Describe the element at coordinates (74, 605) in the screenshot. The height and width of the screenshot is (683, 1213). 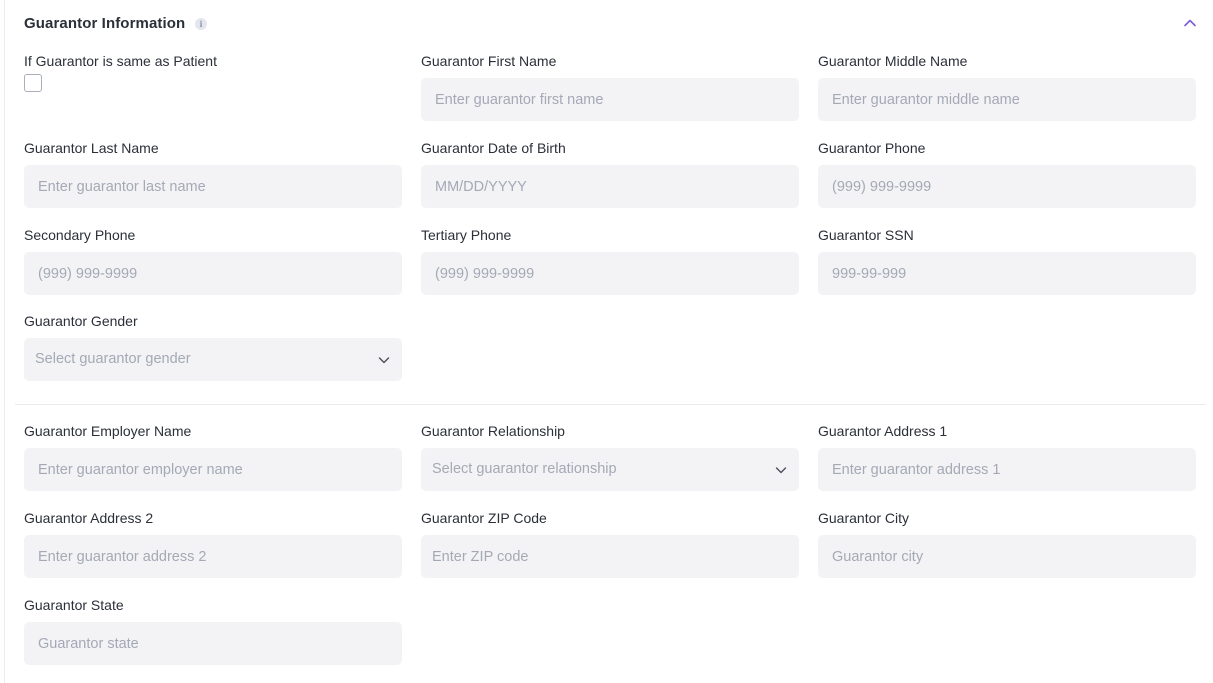
I see `state-label: Guarantor State` at that location.